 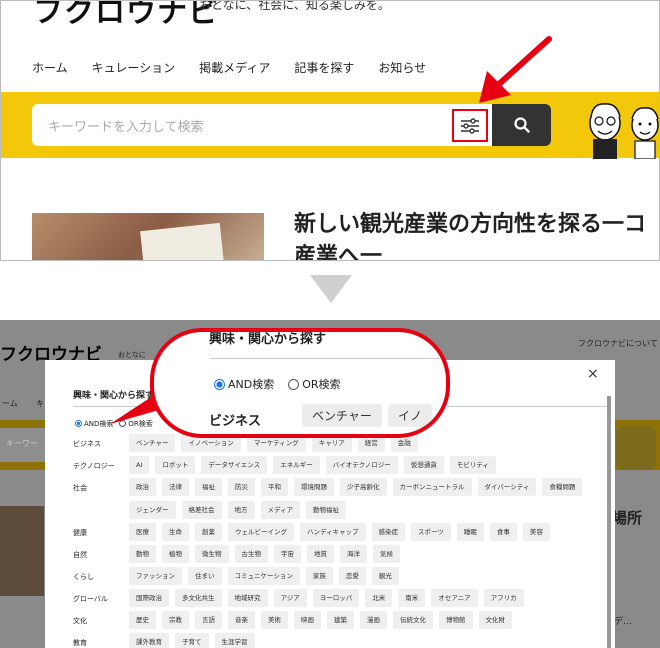 I want to click on zoomed-callout: 興味・関心から探す AND検索 OR検索 ビジネス ベンチャー イノ, so click(x=300, y=383).